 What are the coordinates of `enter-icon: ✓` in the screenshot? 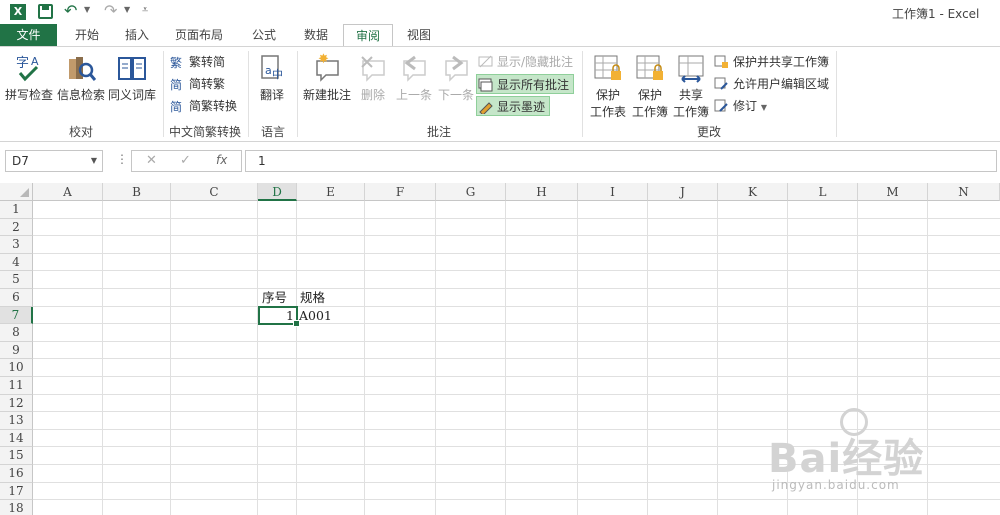 It's located at (185, 160).